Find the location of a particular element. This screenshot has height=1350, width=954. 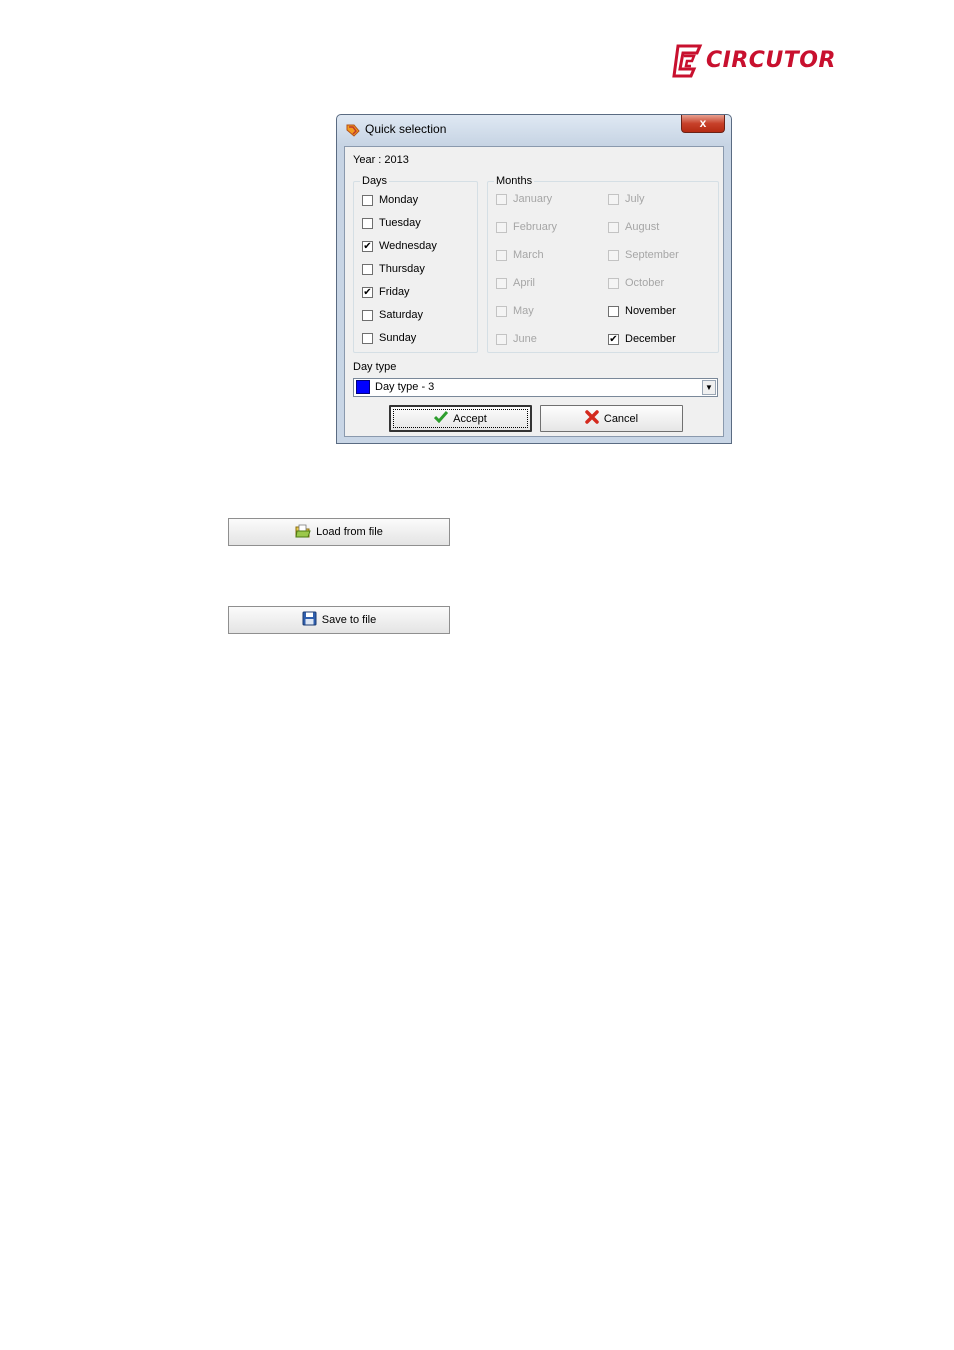

floppy-disk-icon is located at coordinates (309, 620).